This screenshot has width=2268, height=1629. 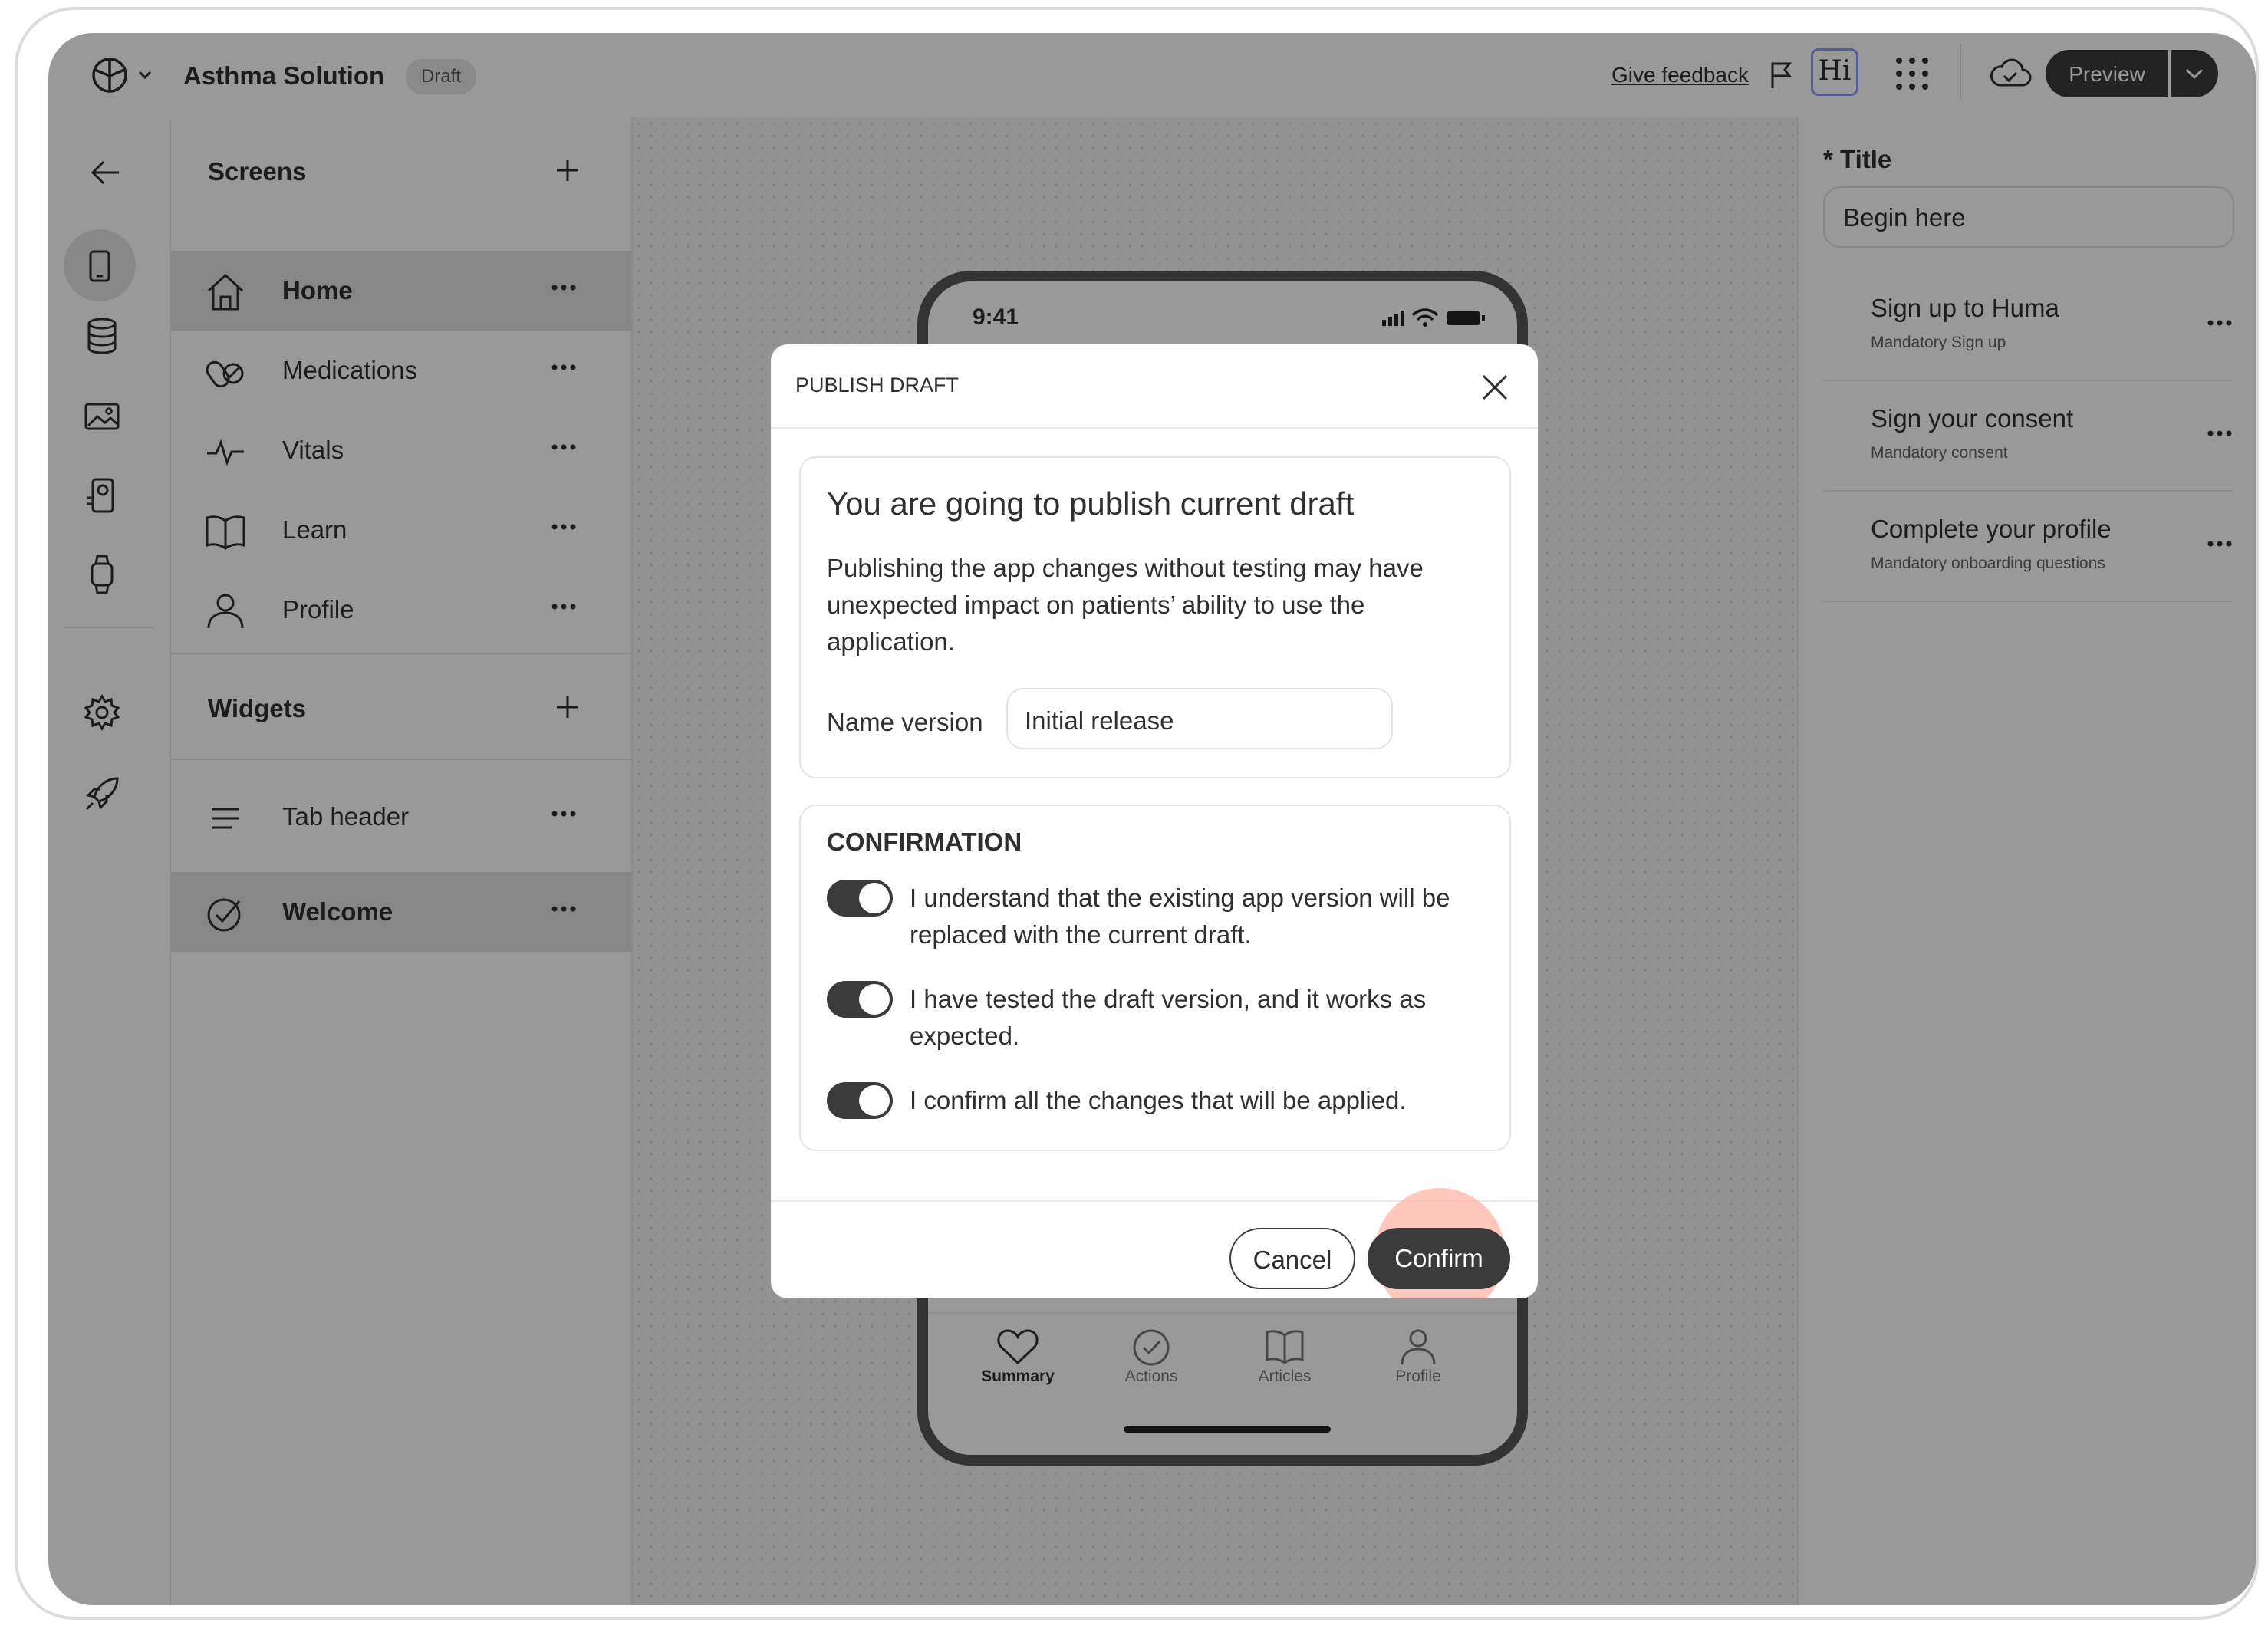 I want to click on confirm-label: Confirm, so click(x=1439, y=1258).